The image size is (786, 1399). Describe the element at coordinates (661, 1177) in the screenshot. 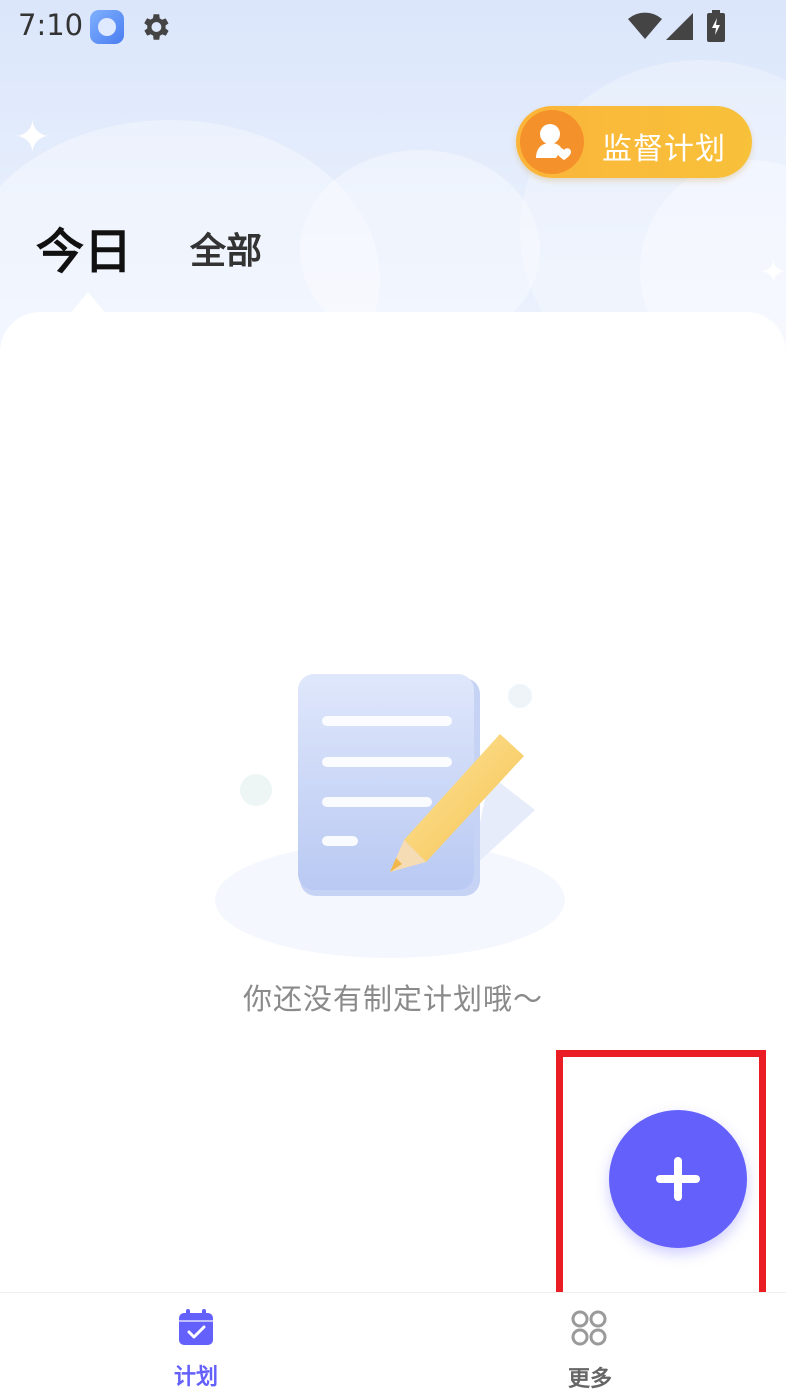

I see `highlight-box` at that location.